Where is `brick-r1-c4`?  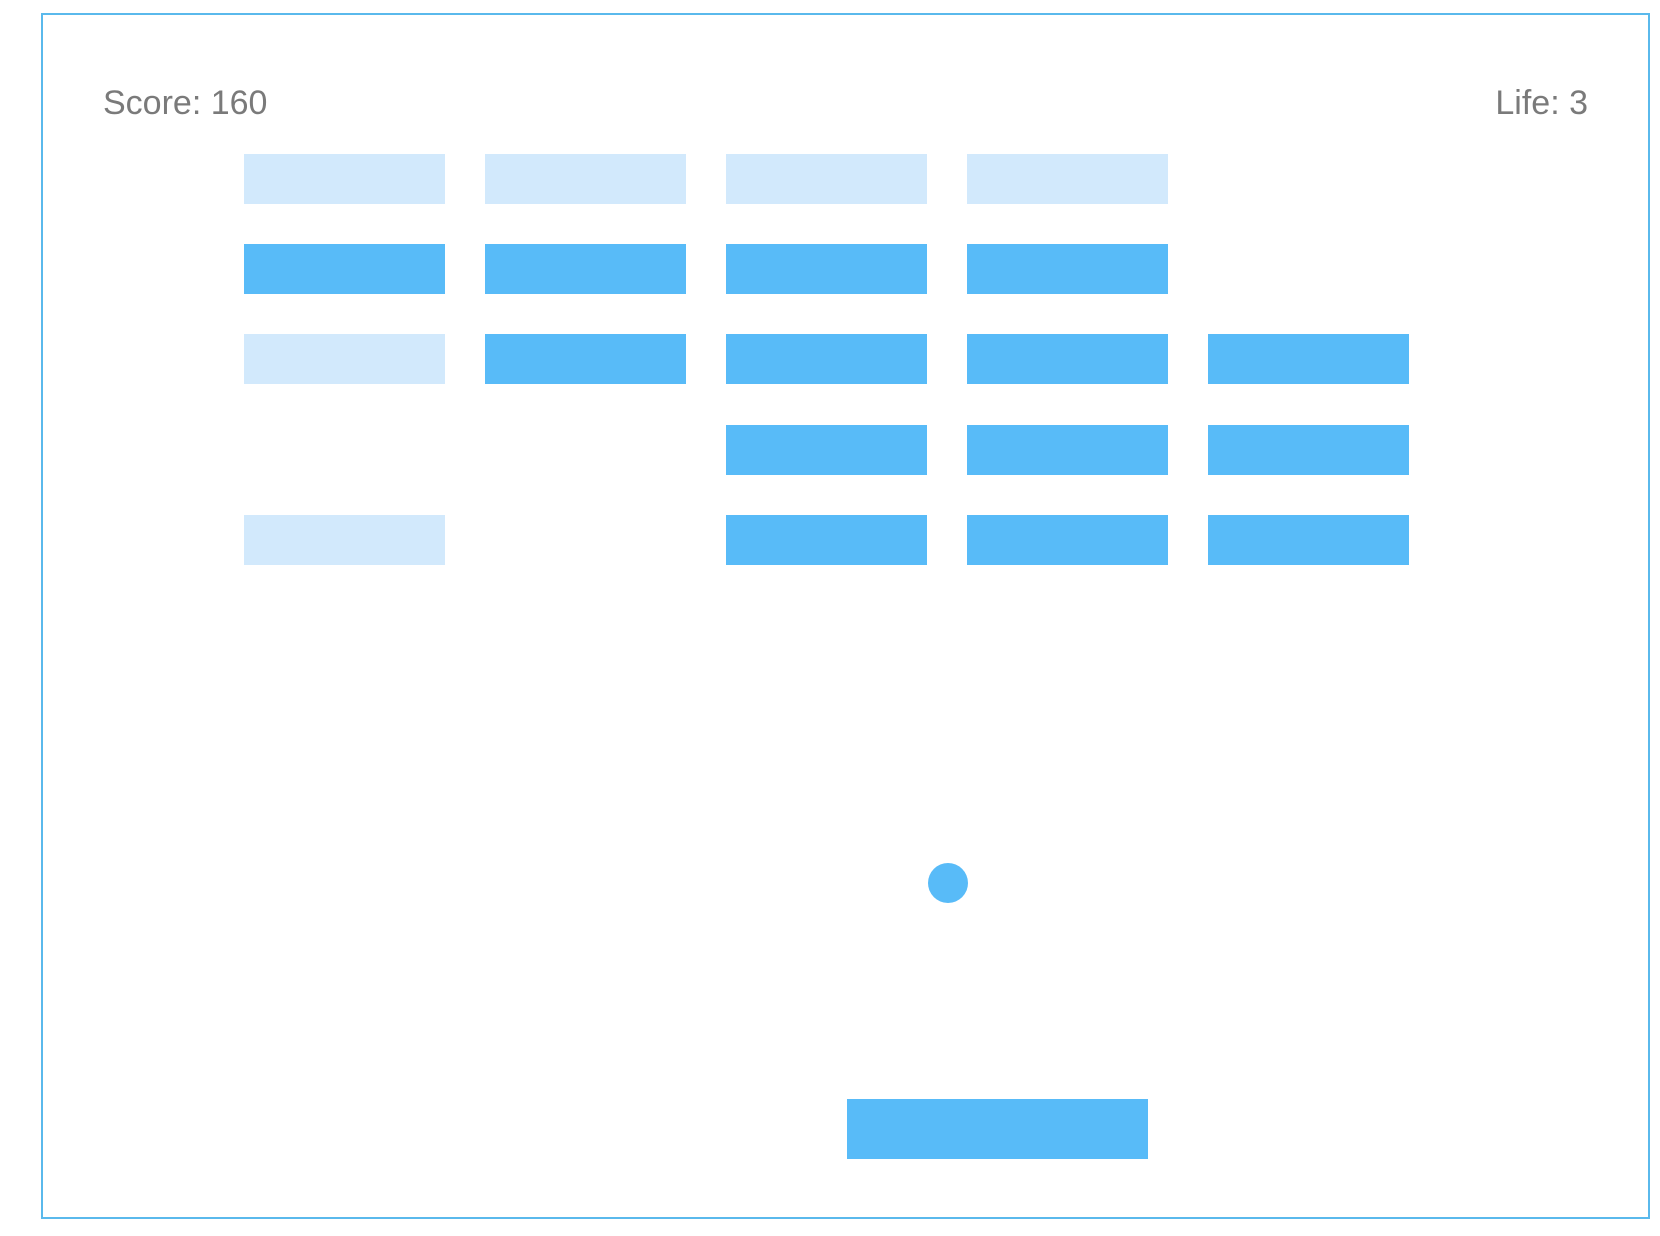 brick-r1-c4 is located at coordinates (1067, 179).